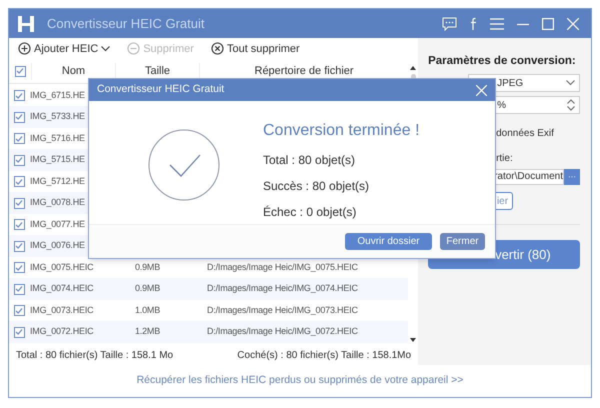  What do you see at coordinates (449, 23) in the screenshot?
I see `chat-icon` at bounding box center [449, 23].